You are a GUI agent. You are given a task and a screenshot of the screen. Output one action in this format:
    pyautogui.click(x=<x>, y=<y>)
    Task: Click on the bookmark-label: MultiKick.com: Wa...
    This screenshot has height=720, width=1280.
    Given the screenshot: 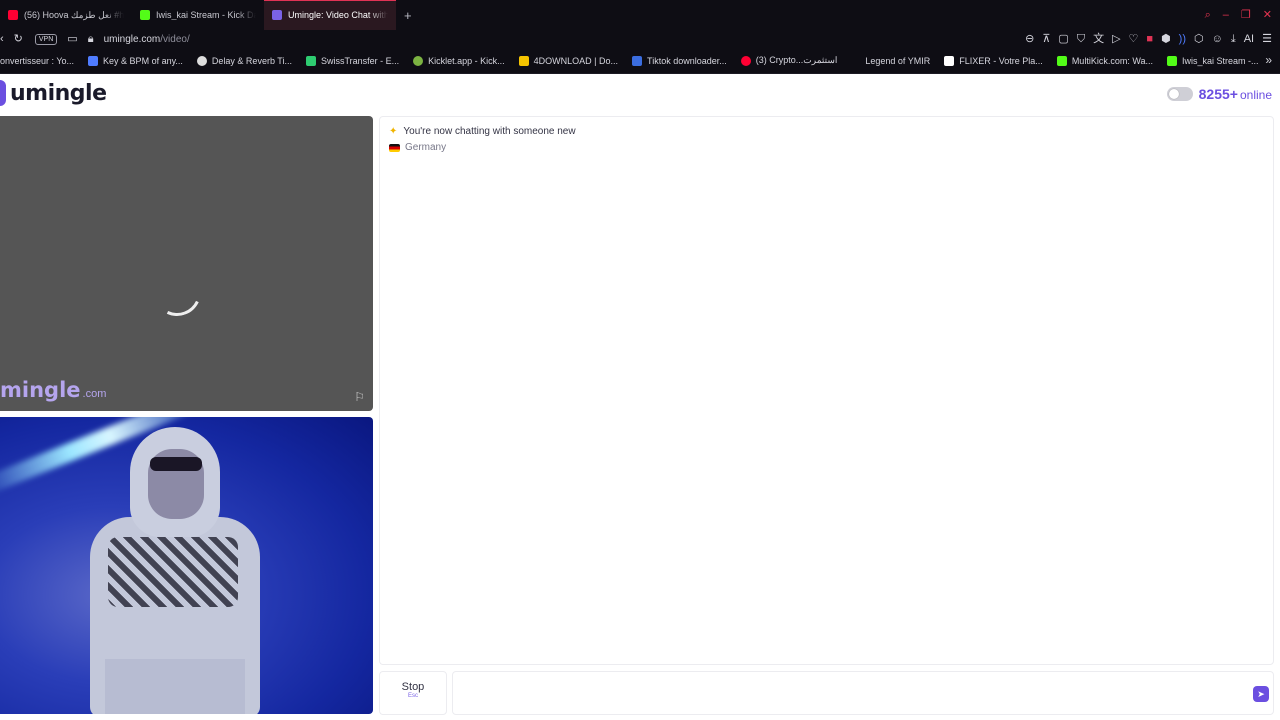 What is the action you would take?
    pyautogui.click(x=1112, y=60)
    